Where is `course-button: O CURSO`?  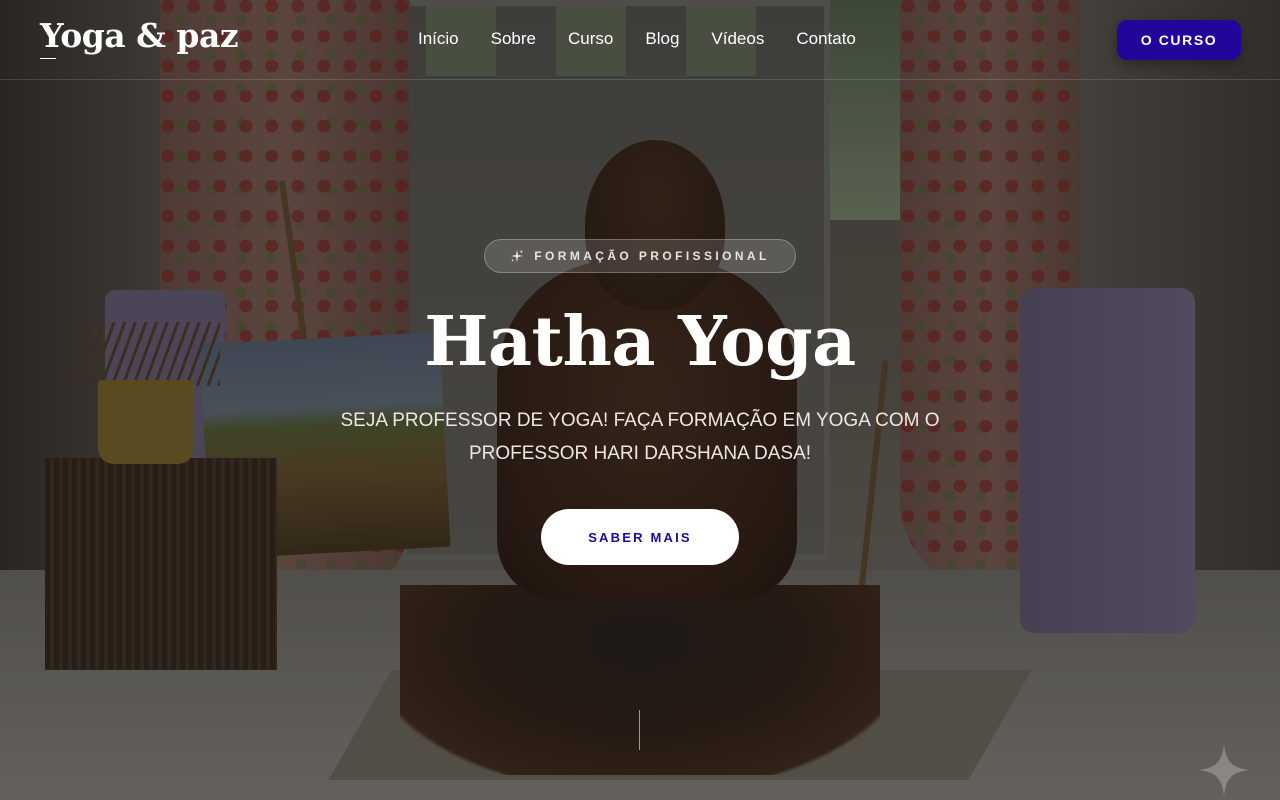 course-button: O CURSO is located at coordinates (1179, 40).